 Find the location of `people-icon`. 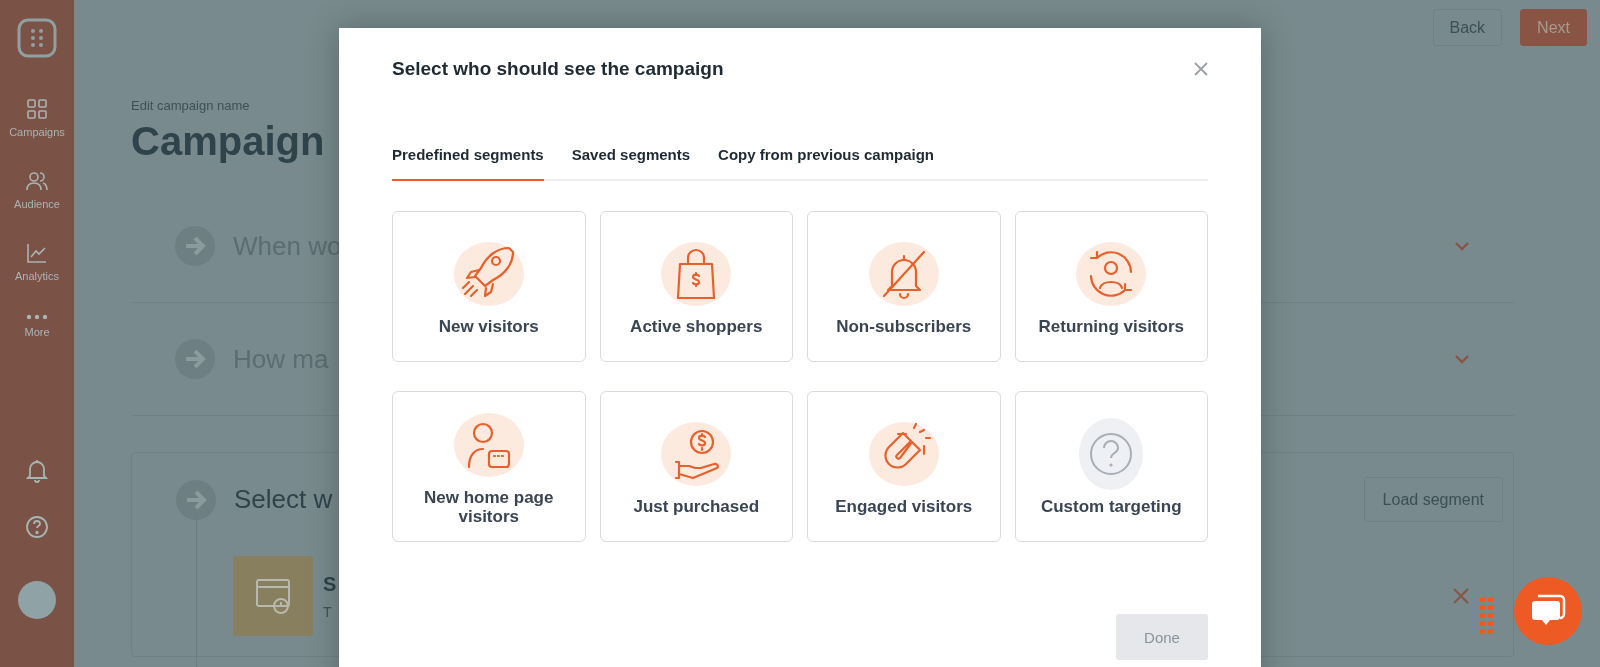

people-icon is located at coordinates (37, 181).